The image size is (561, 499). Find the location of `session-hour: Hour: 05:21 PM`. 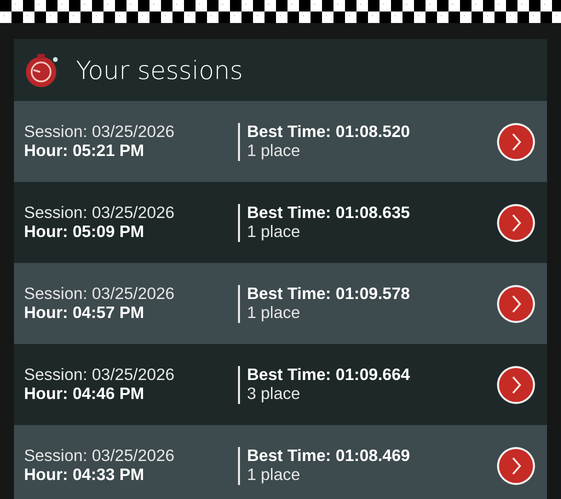

session-hour: Hour: 05:21 PM is located at coordinates (85, 151).